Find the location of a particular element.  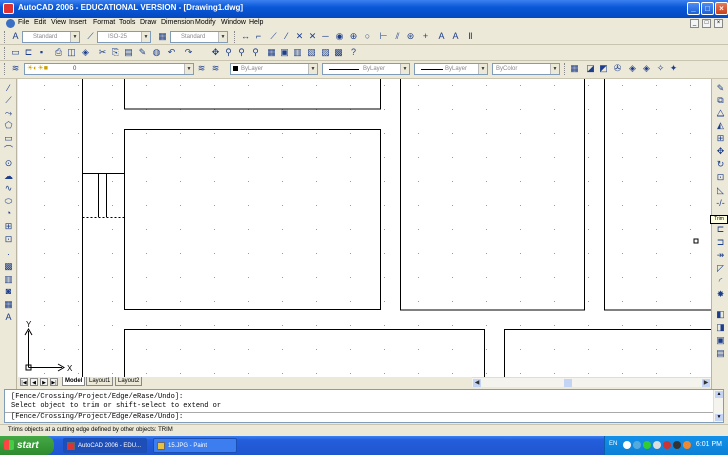

draworder-front-icon: ◧ is located at coordinates (720, 314).